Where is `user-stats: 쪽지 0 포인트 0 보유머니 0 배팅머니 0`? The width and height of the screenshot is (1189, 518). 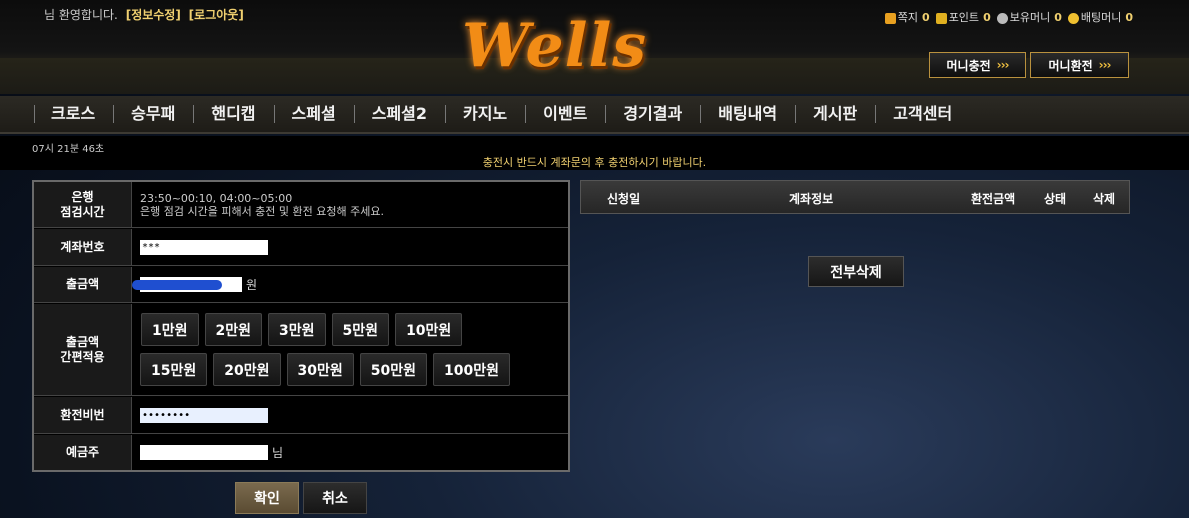
user-stats: 쪽지 0 포인트 0 보유머니 0 배팅머니 0 is located at coordinates (1008, 17).